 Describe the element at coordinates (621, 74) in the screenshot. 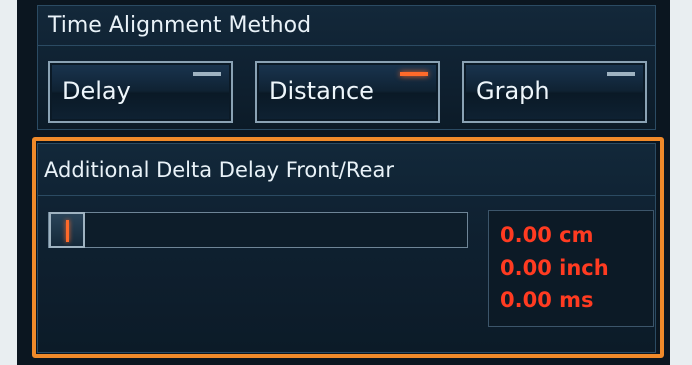

I see `tab-graph-indicator` at that location.